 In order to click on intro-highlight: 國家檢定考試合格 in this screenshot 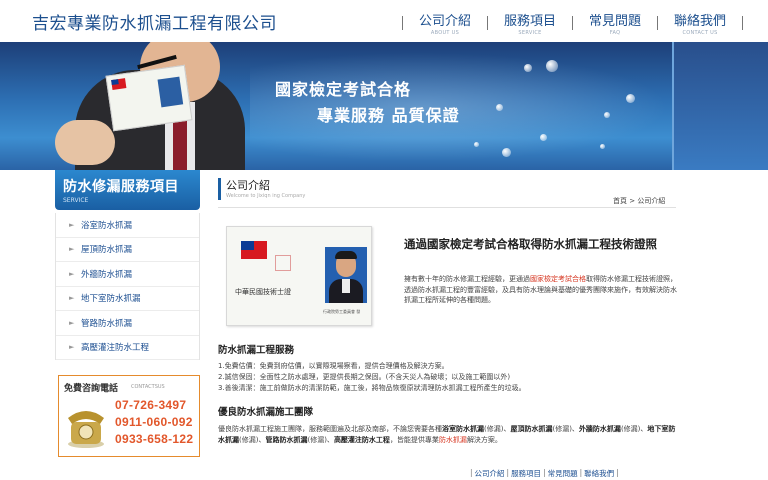, I will do `click(558, 279)`.